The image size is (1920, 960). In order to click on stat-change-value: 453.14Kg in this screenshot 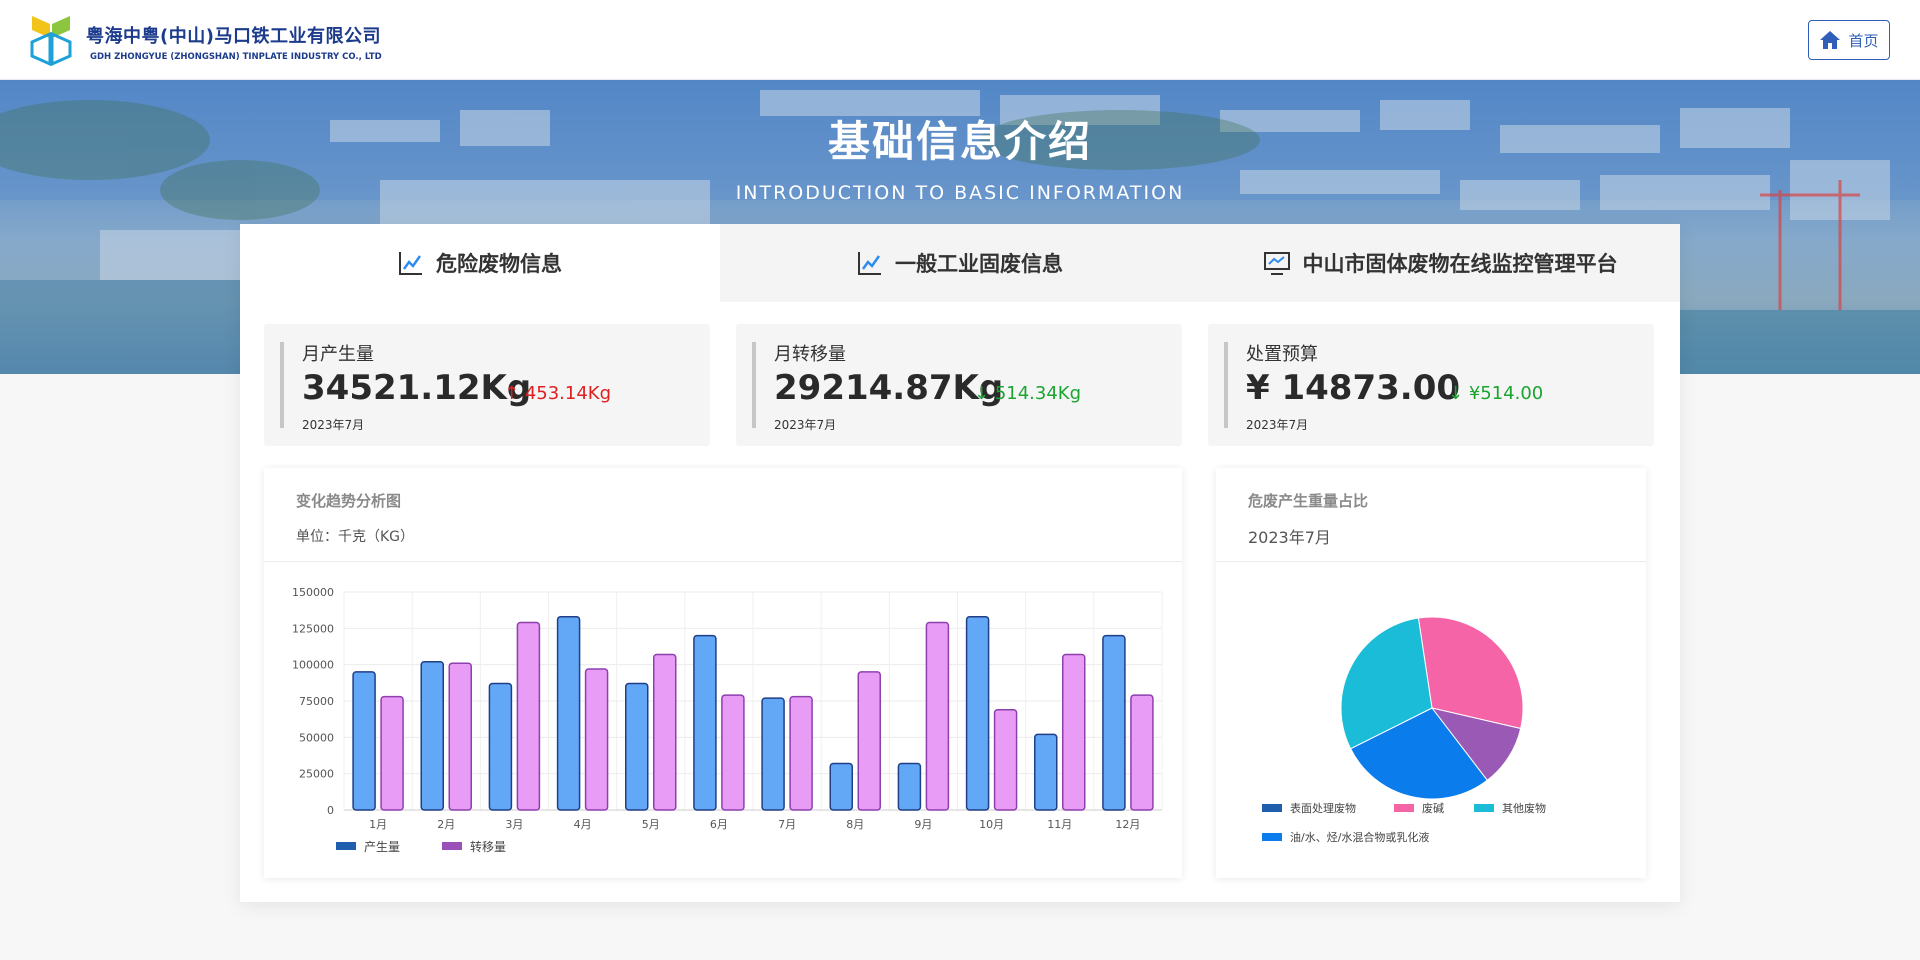, I will do `click(568, 393)`.